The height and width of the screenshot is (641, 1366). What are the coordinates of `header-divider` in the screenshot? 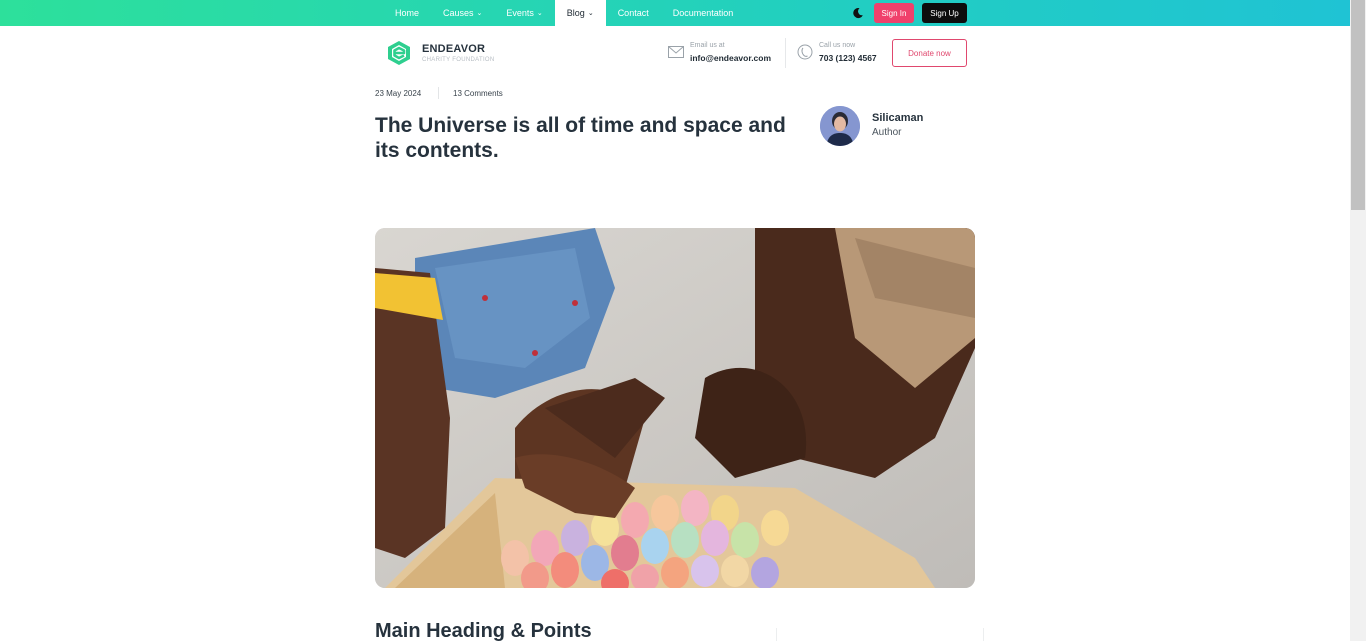 It's located at (785, 53).